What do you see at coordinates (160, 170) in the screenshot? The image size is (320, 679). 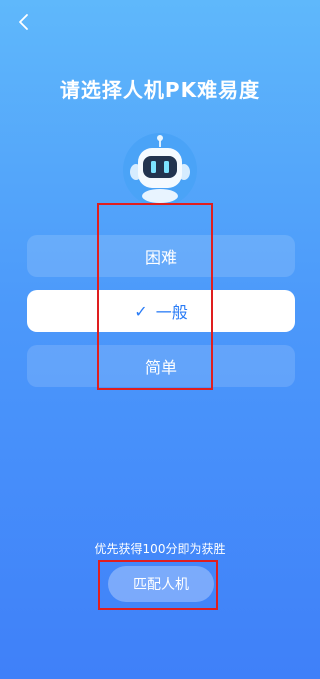 I see `robot-avatar-icon` at bounding box center [160, 170].